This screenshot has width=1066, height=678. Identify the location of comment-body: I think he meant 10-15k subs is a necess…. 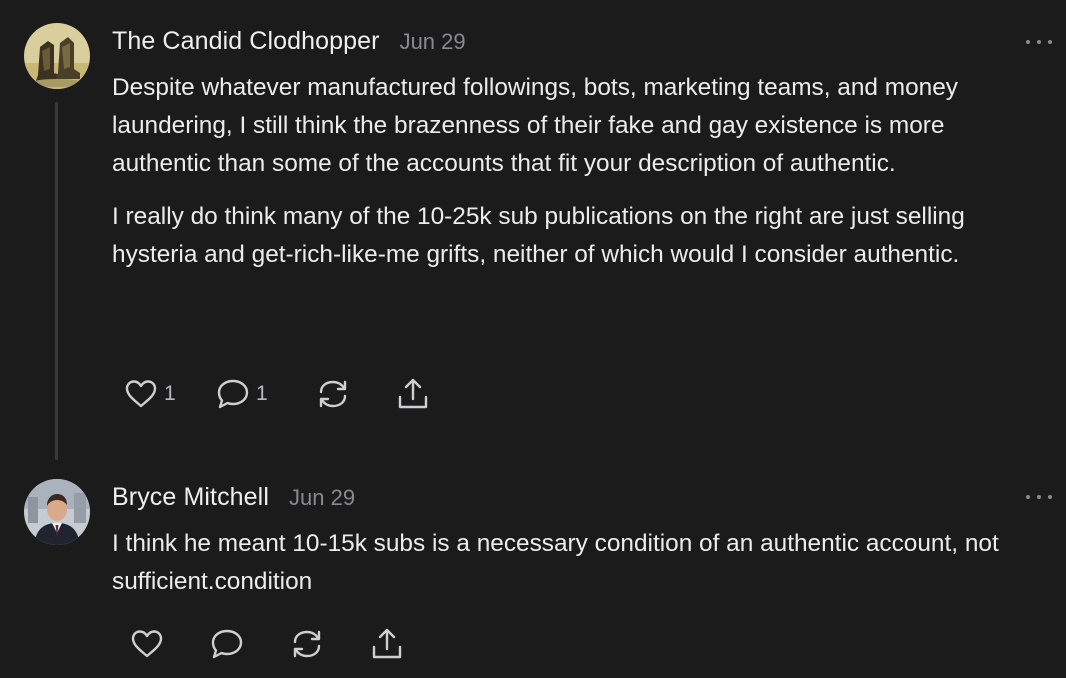
(572, 563).